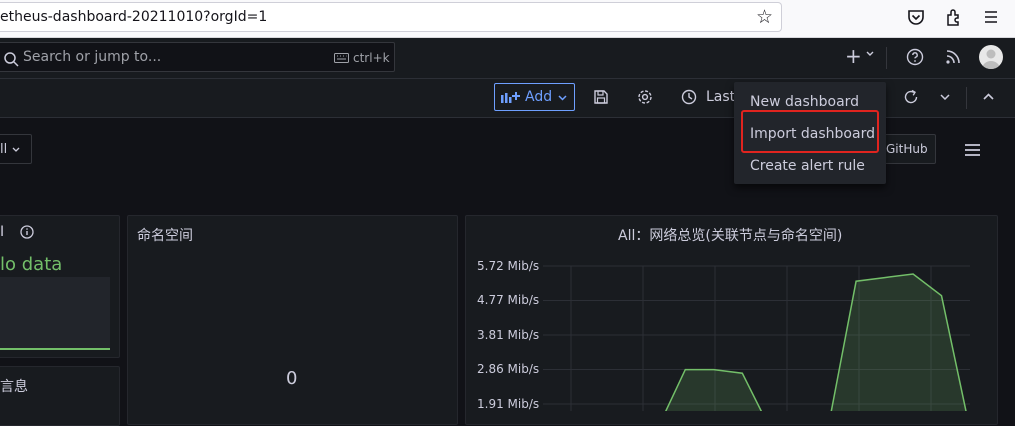 This screenshot has width=1015, height=426. Describe the element at coordinates (810, 131) in the screenshot. I see `highlight-box` at that location.